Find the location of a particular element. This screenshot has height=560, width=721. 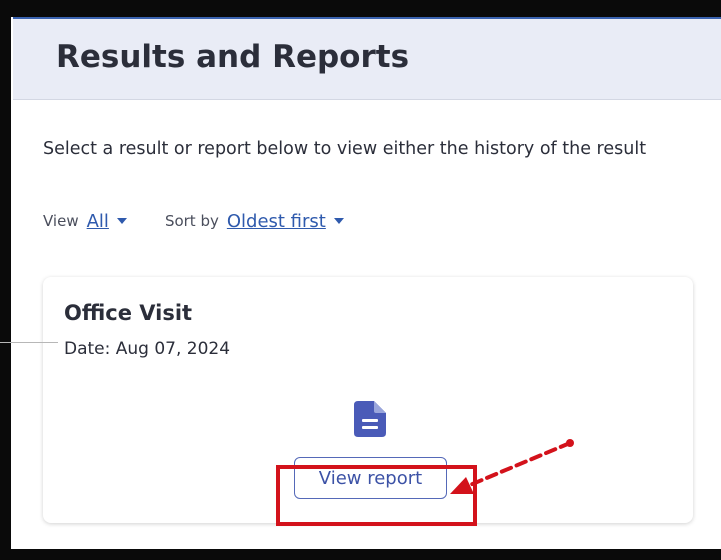

window-border-left is located at coordinates (5, 280).